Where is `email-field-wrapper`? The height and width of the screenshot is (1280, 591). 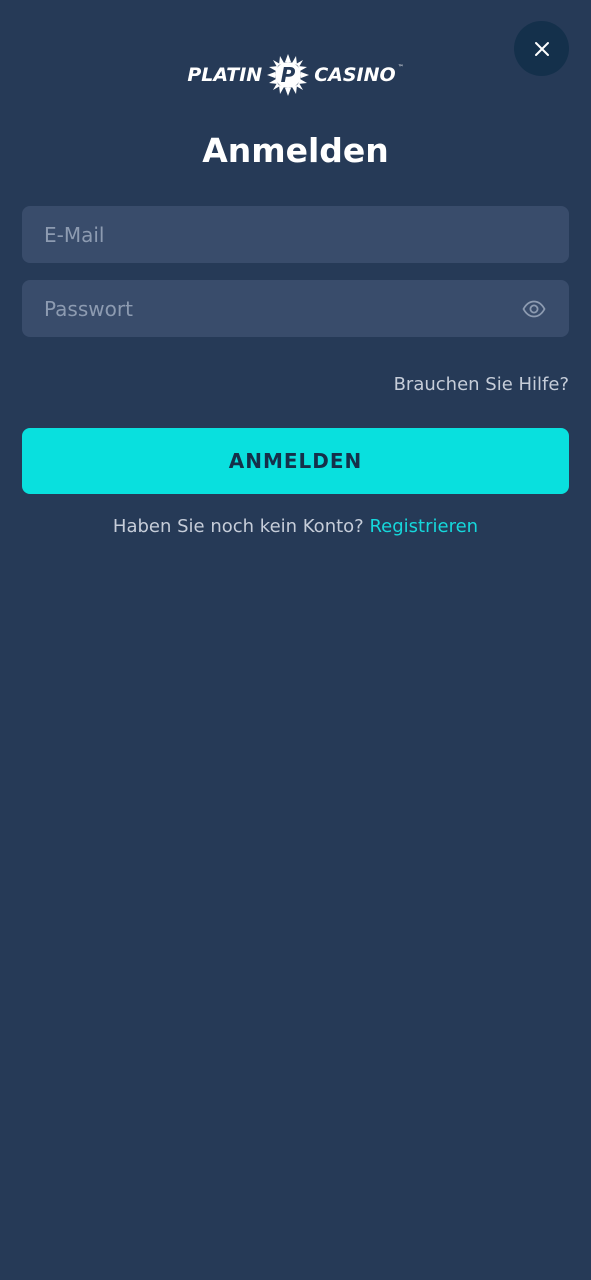 email-field-wrapper is located at coordinates (295, 234).